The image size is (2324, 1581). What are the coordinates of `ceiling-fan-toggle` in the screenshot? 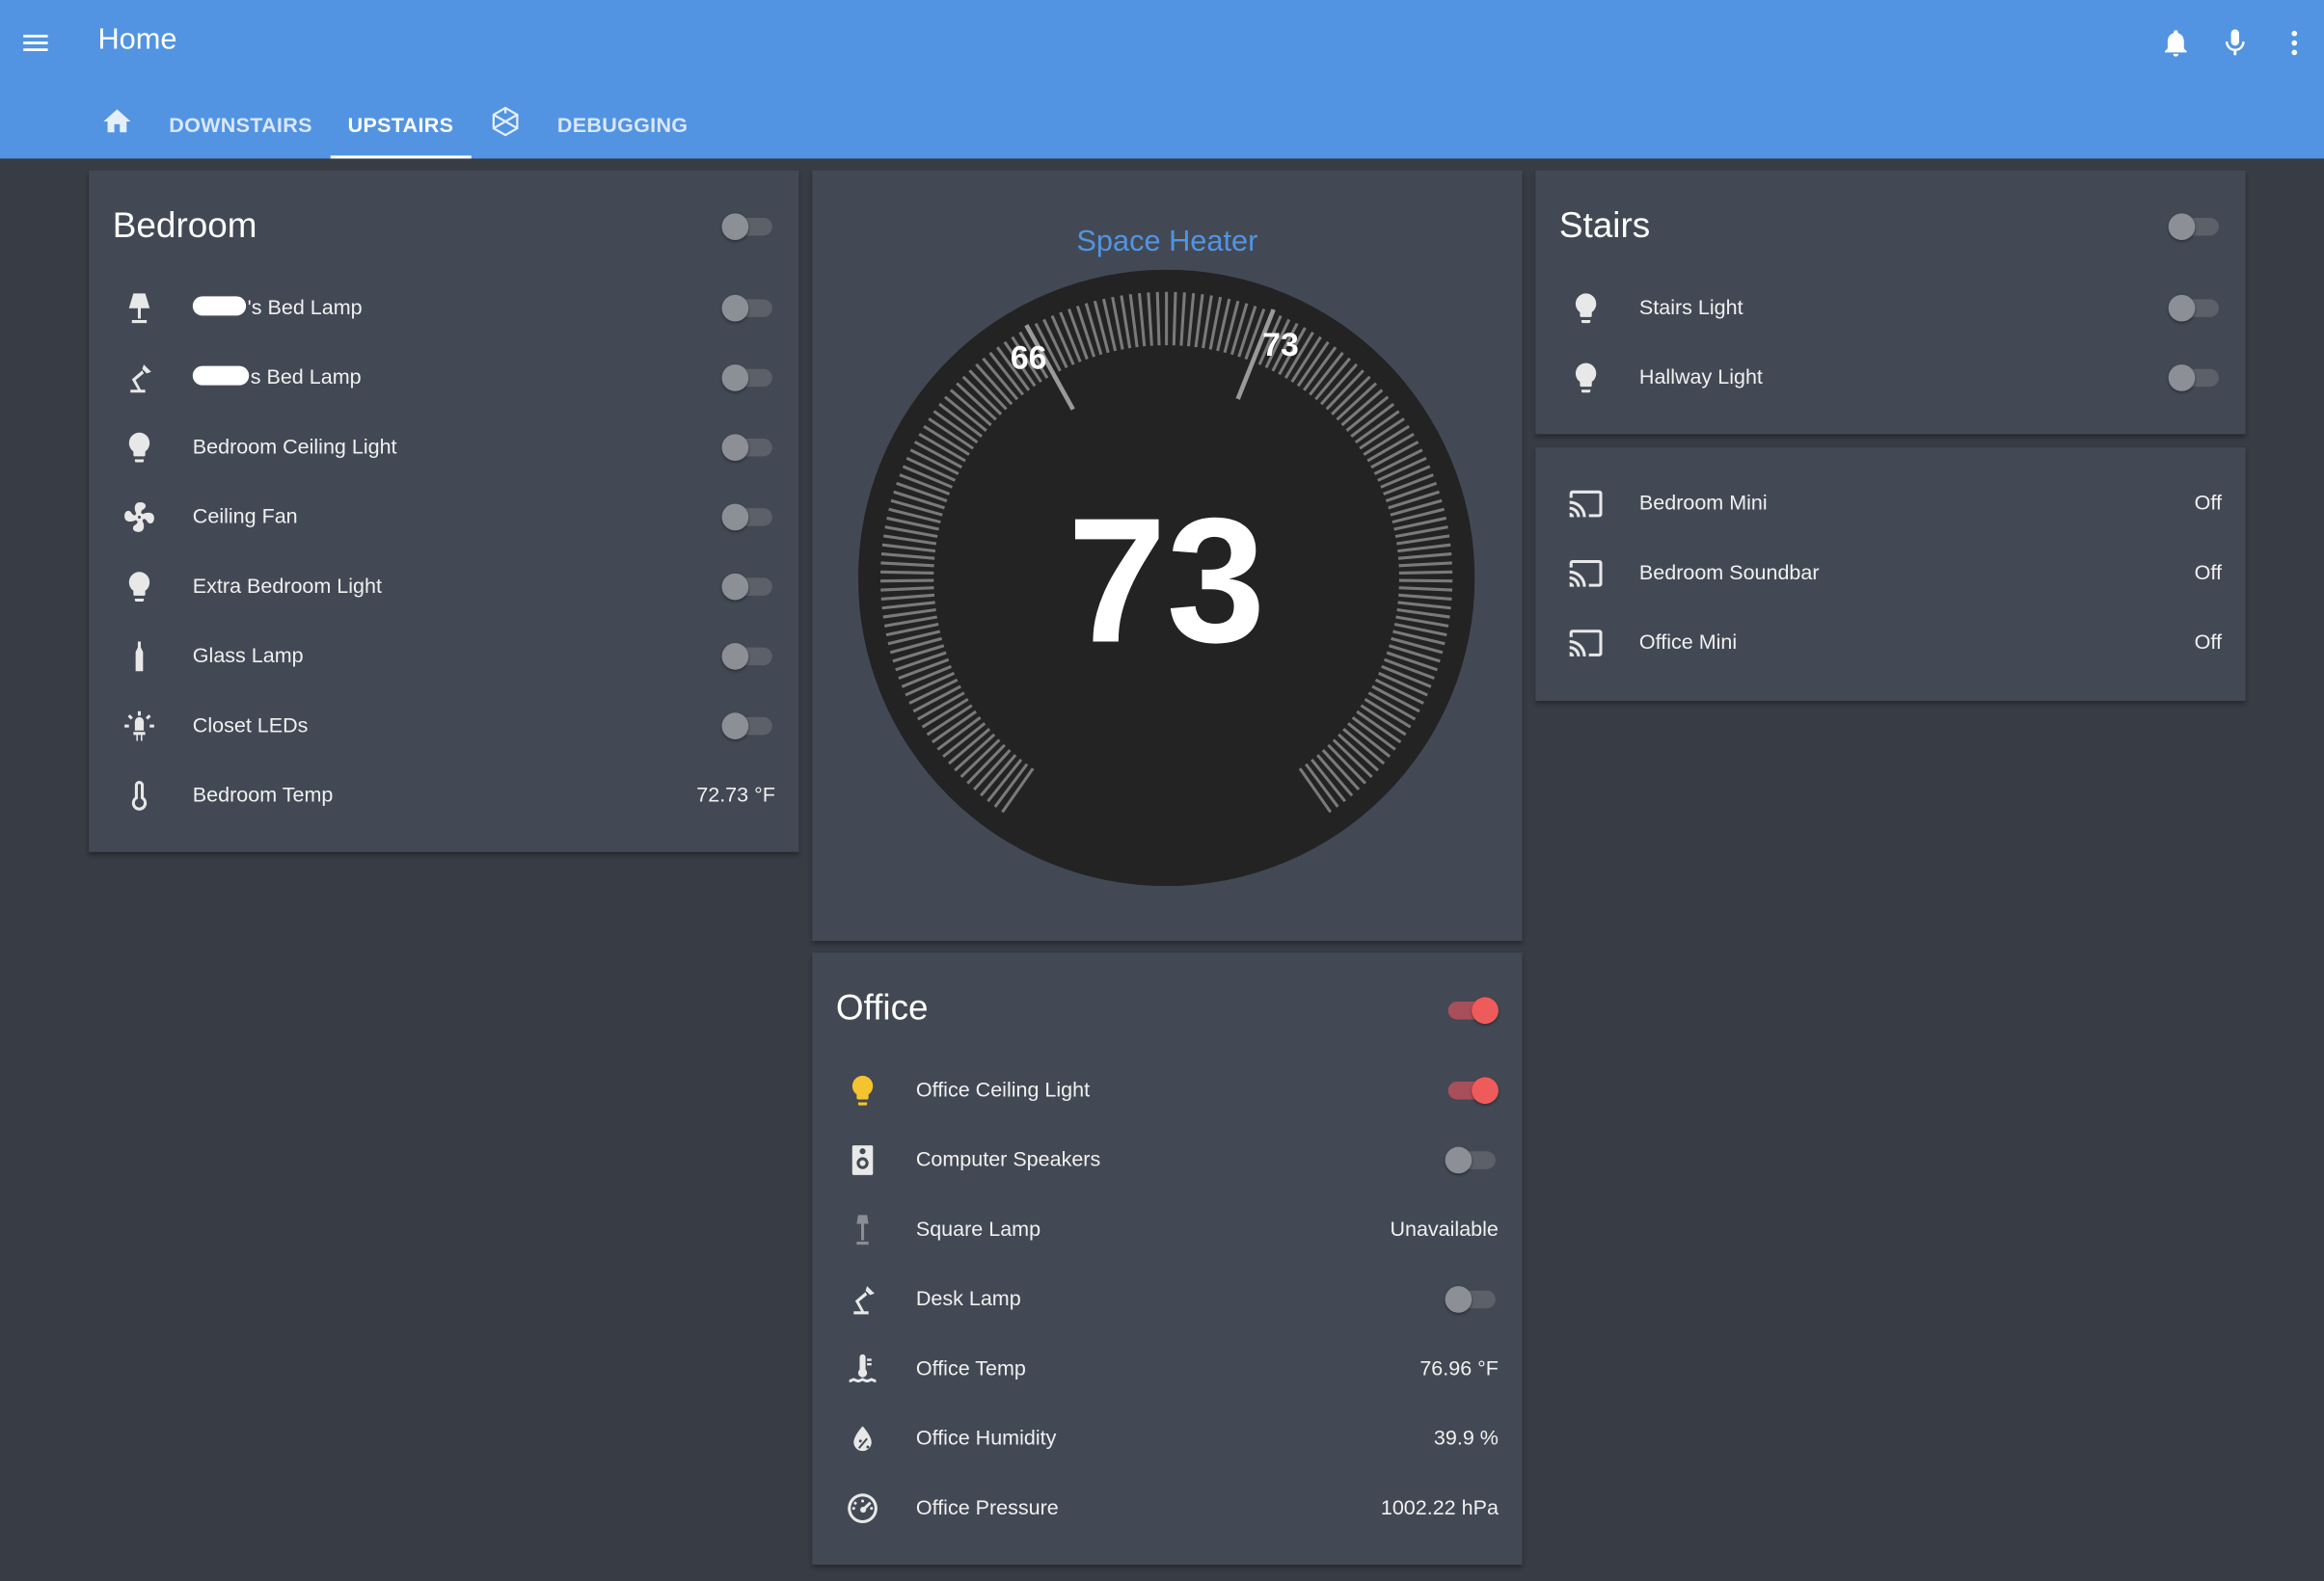 It's located at (748, 517).